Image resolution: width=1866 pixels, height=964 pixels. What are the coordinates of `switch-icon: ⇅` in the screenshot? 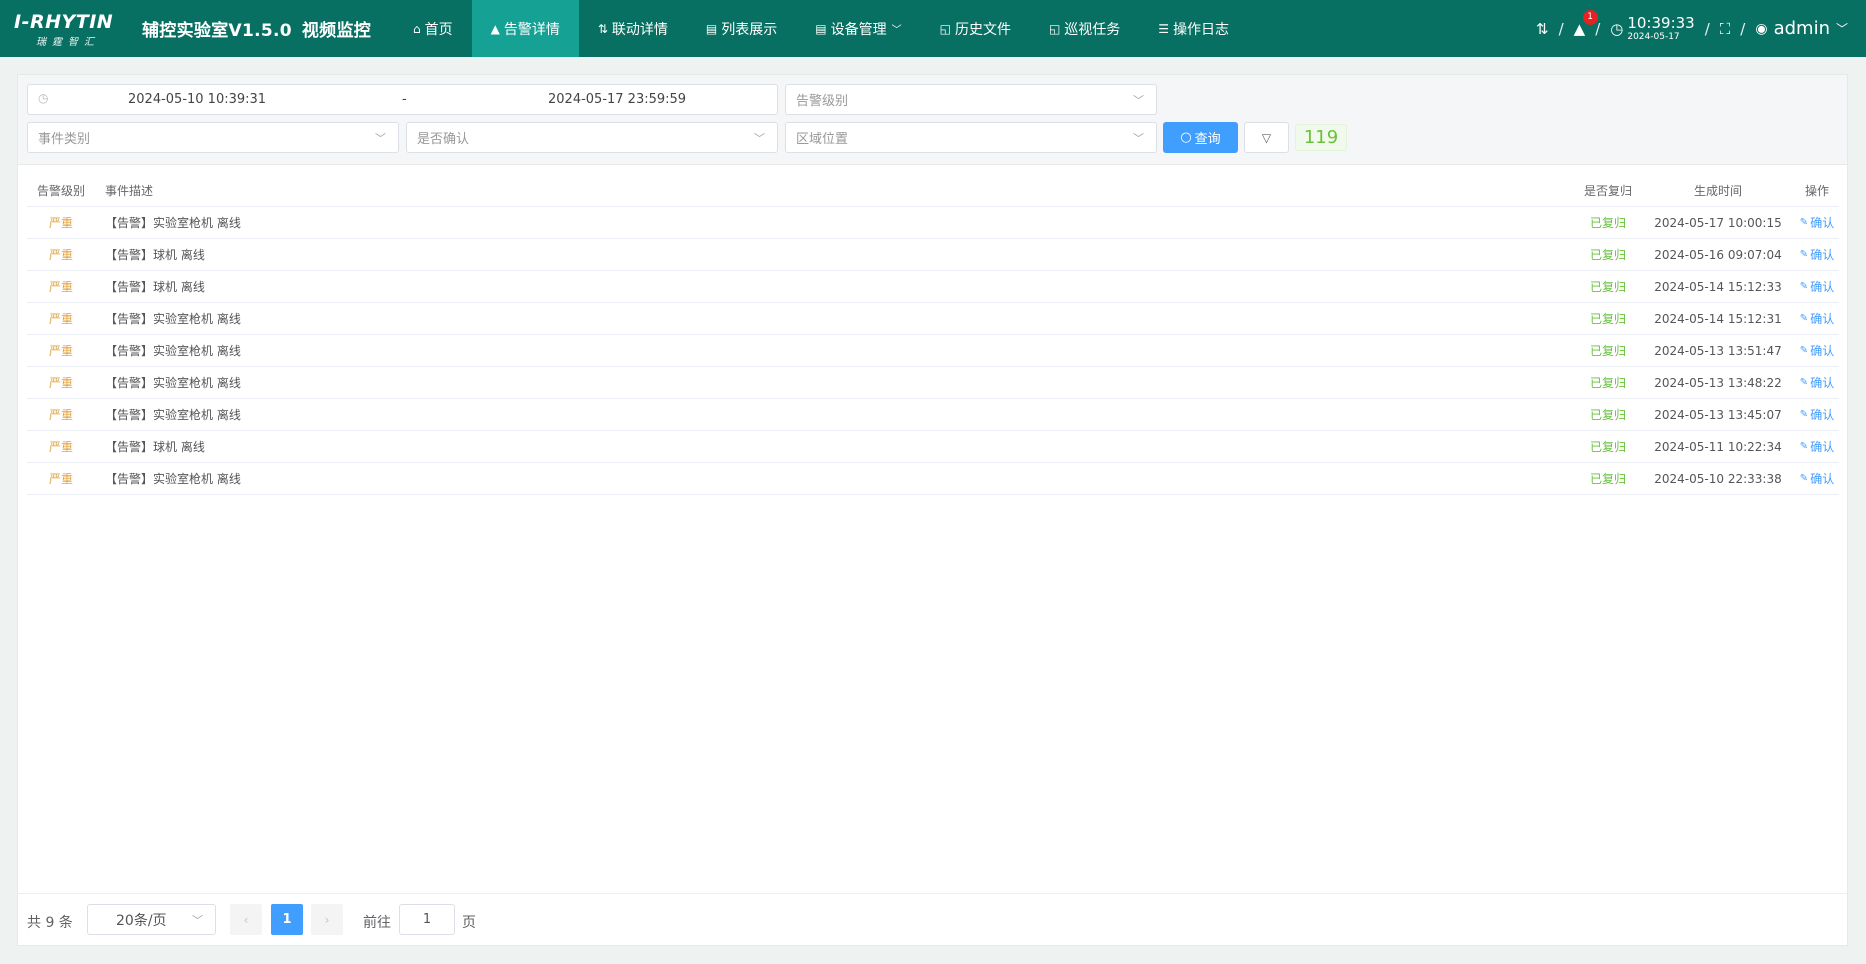 It's located at (1542, 29).